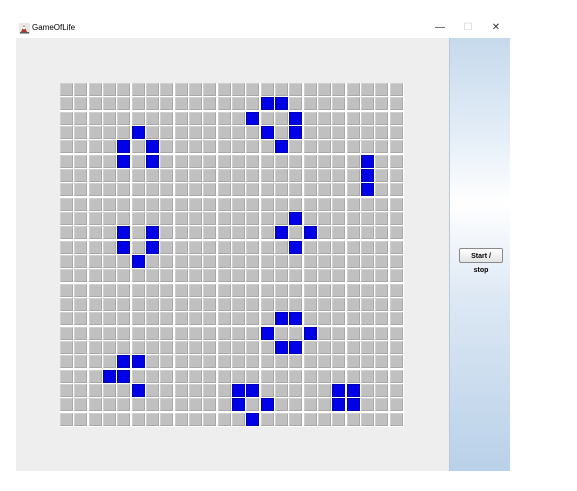 Image resolution: width=577 pixels, height=491 pixels. I want to click on title-bar: GameOfLife — ☐ ✕, so click(254, 28).